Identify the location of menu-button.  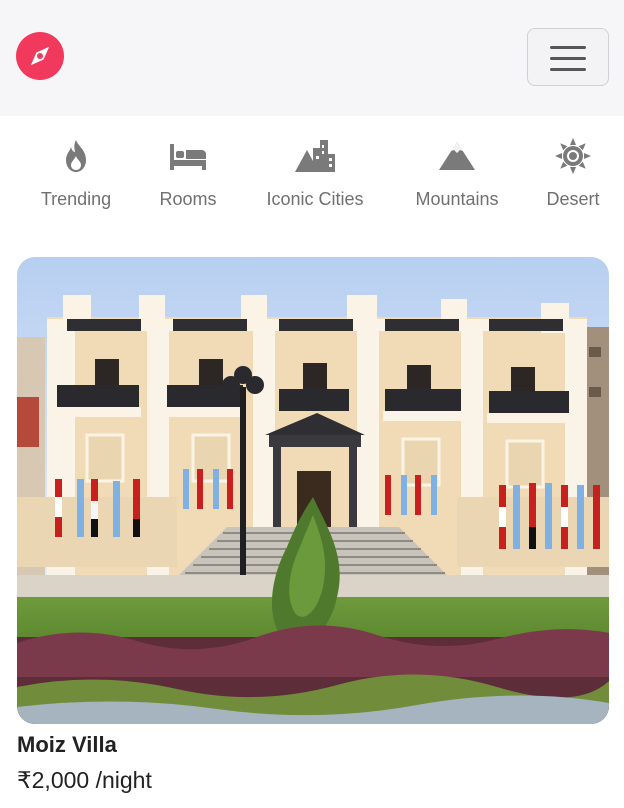
(568, 57).